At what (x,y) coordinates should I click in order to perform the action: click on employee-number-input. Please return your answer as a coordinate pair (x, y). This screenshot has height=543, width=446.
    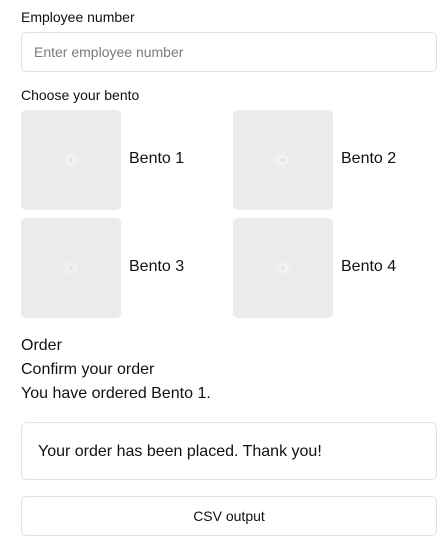
    Looking at the image, I should click on (229, 52).